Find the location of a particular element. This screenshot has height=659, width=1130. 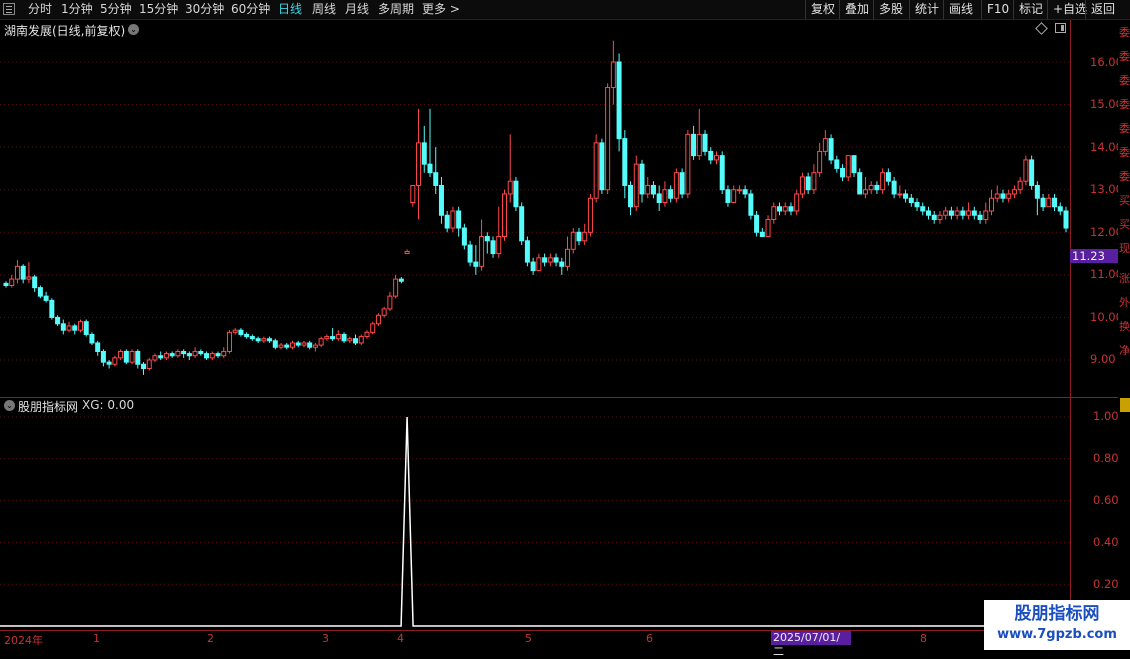

chevron-down-icon: ⌄ is located at coordinates (9, 405).